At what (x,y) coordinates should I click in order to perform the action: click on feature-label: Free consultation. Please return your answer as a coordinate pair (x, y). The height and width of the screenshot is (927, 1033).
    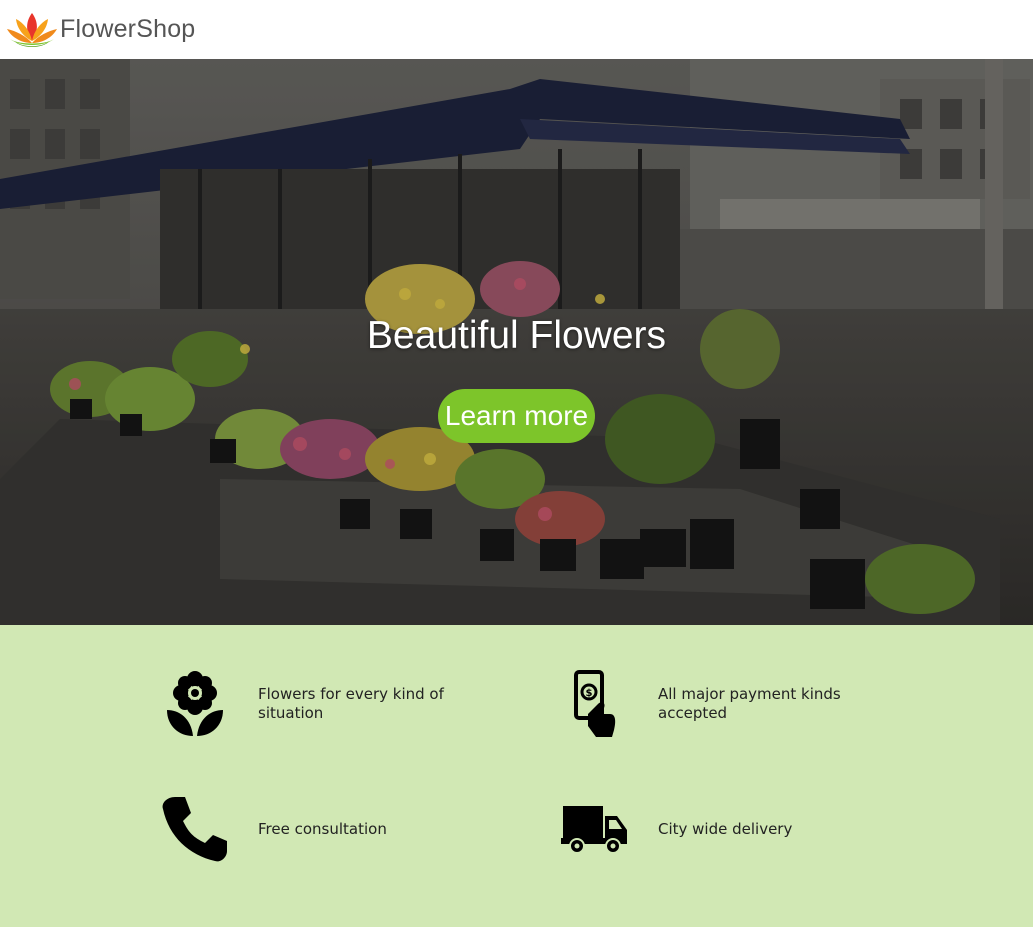
    Looking at the image, I should click on (322, 828).